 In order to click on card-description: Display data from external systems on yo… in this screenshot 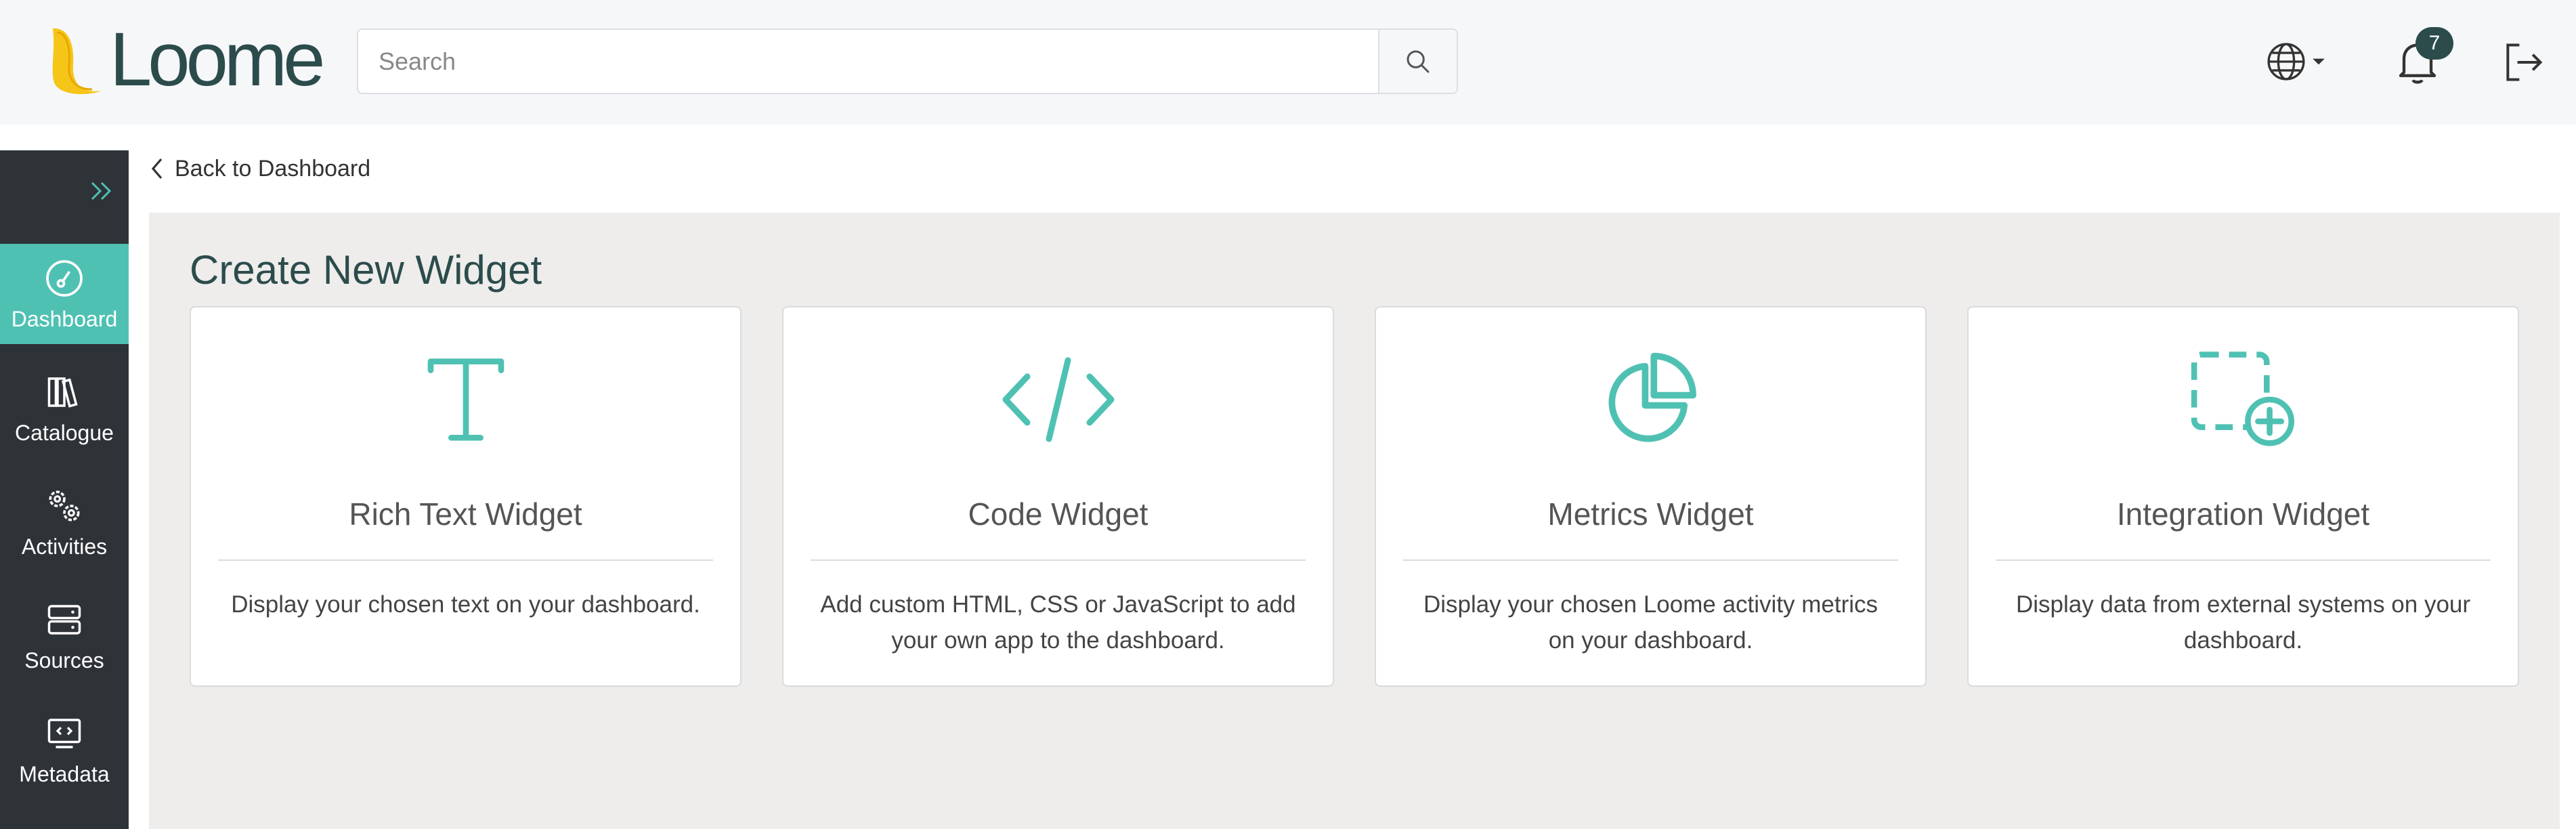, I will do `click(2243, 622)`.